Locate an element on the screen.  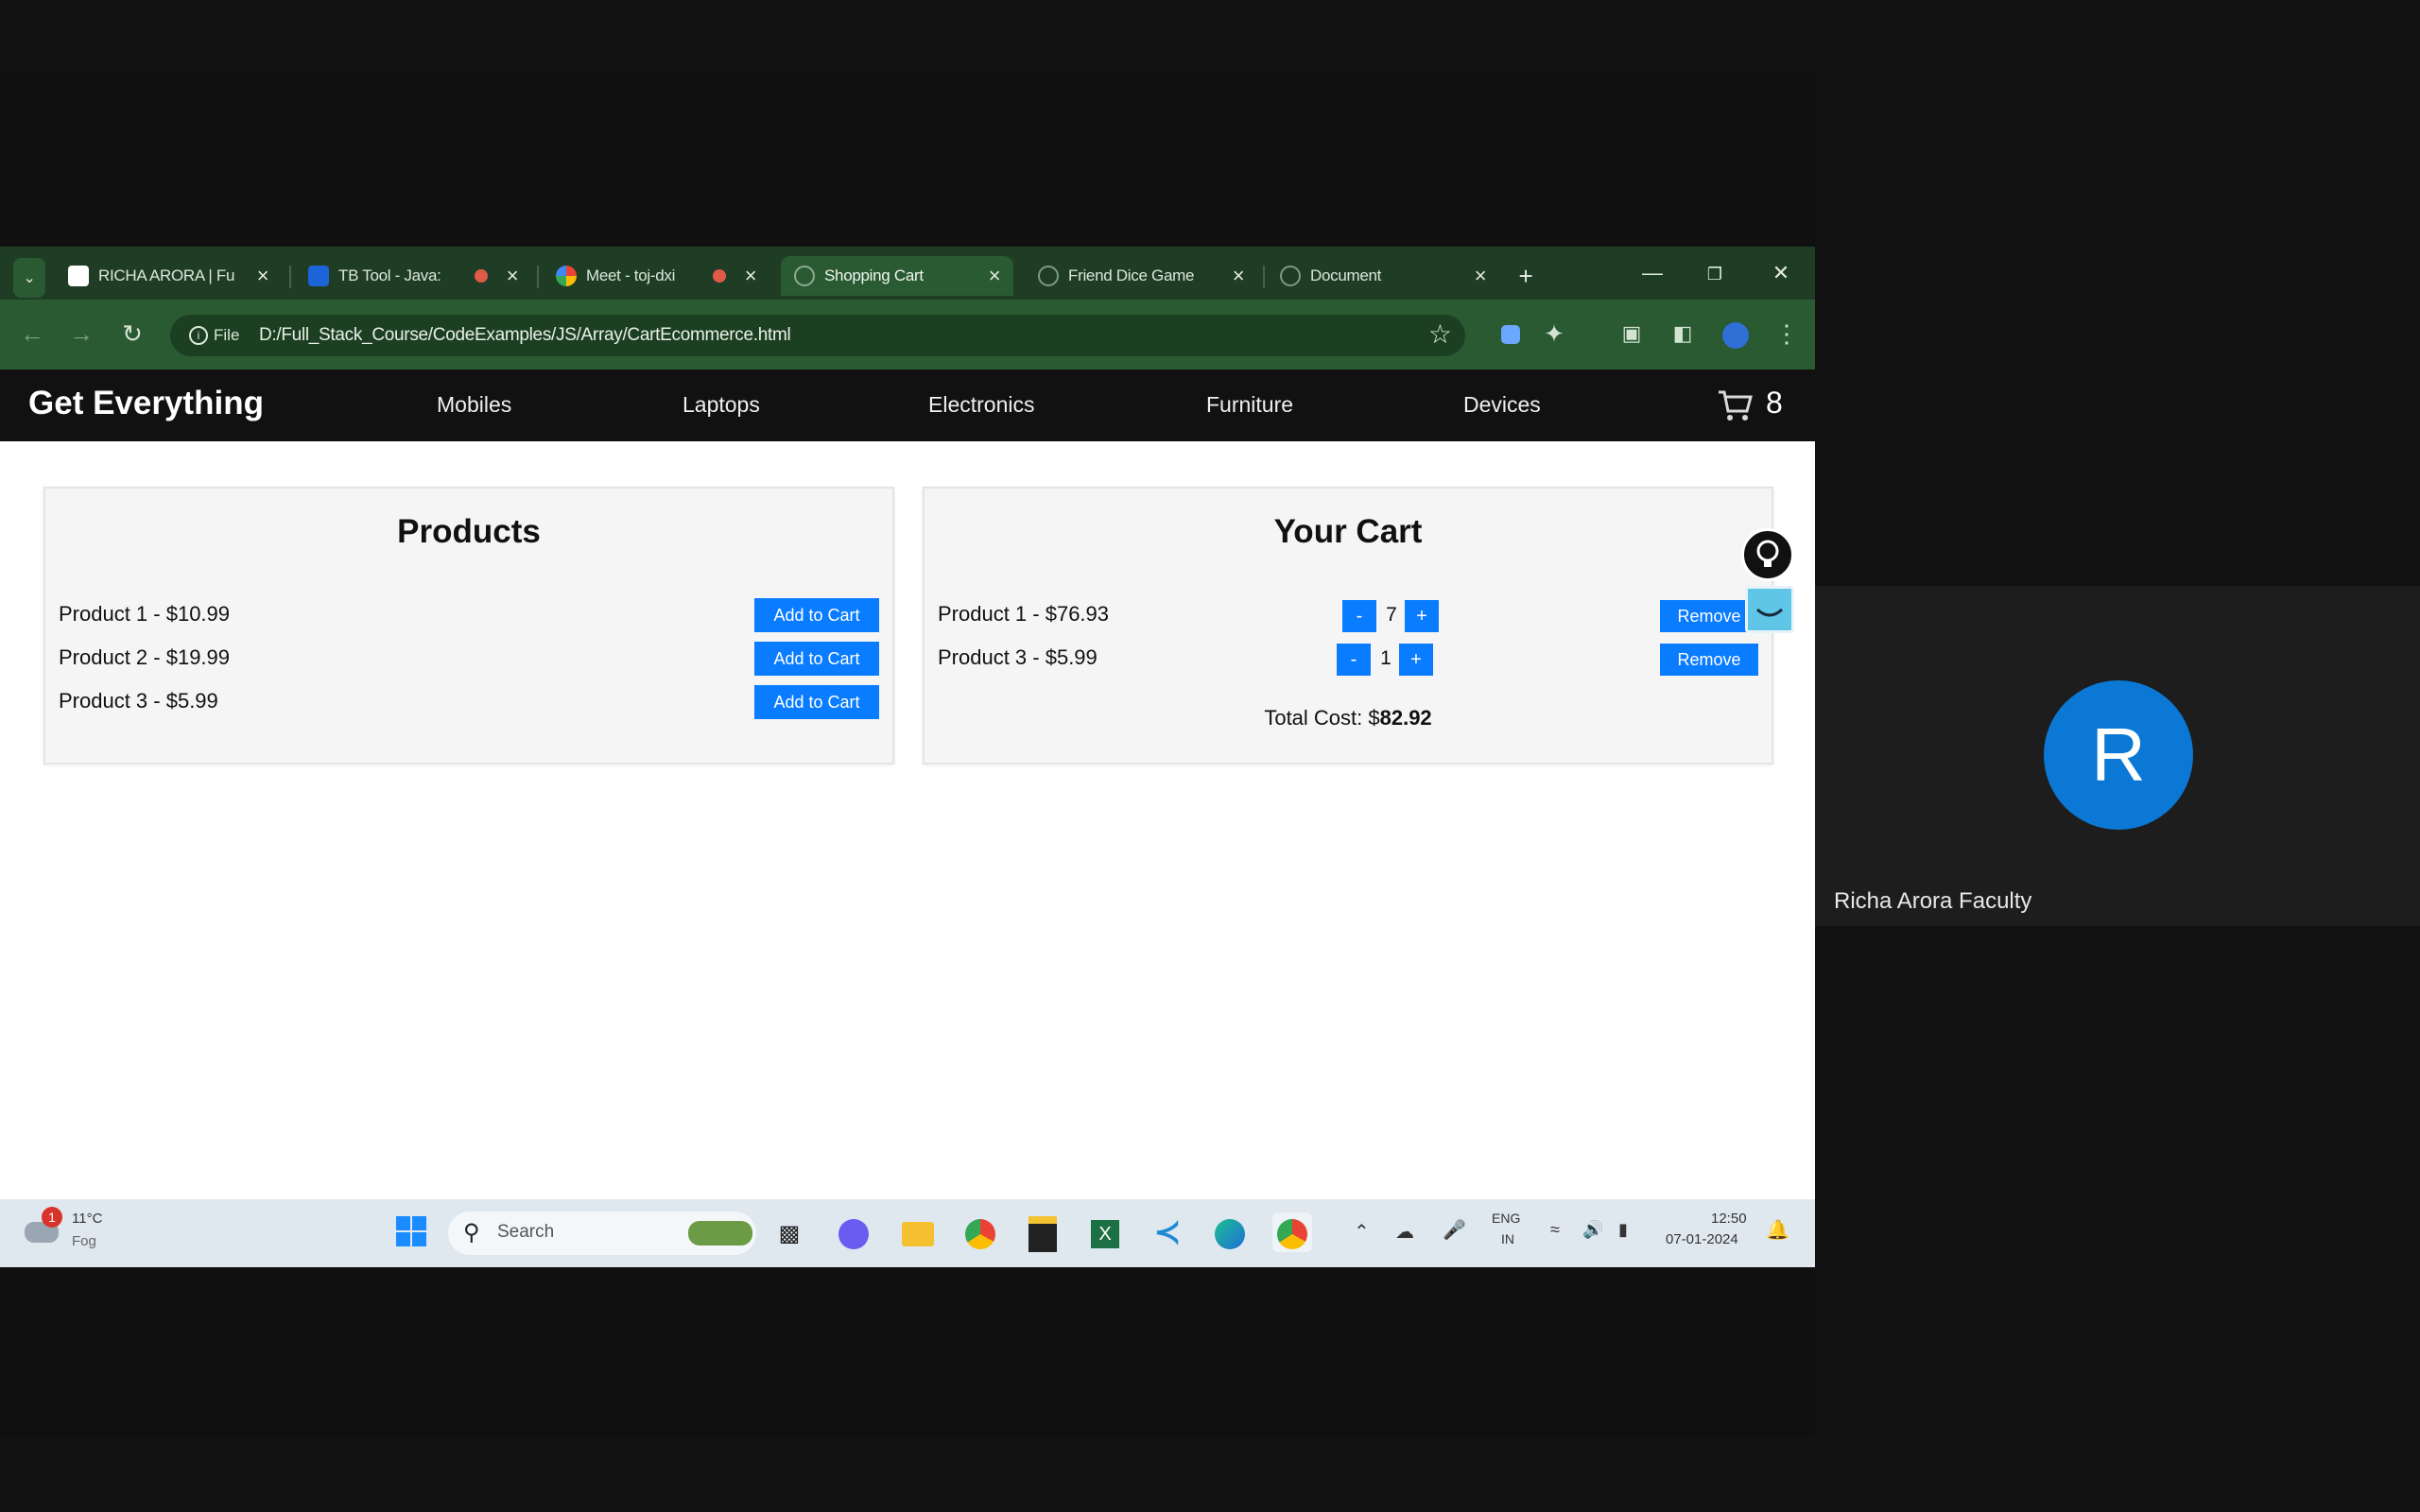
excel-button: X is located at coordinates (1105, 1232).